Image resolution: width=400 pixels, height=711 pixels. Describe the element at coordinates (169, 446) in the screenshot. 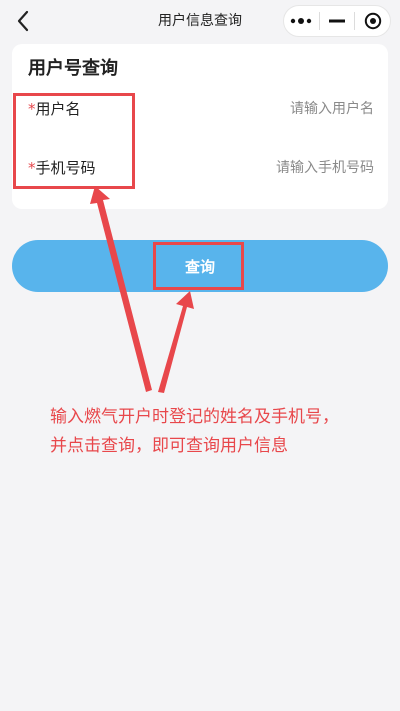

I see `annotation-line-2: 并点击查询，即可查询用户信息` at that location.